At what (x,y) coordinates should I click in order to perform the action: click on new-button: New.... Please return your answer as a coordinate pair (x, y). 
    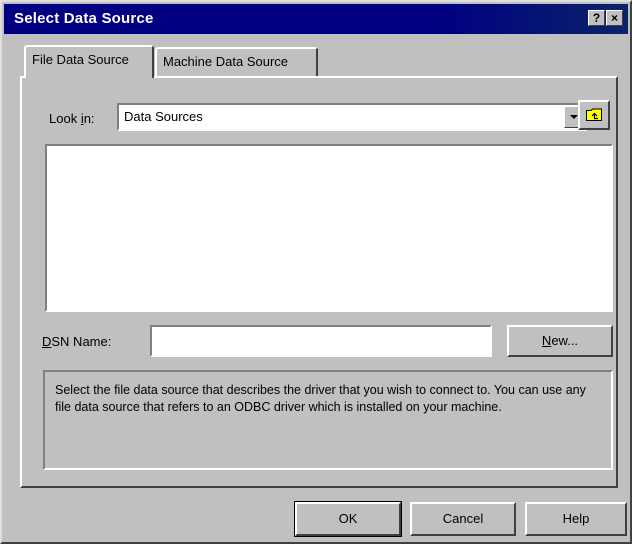
    Looking at the image, I should click on (560, 341).